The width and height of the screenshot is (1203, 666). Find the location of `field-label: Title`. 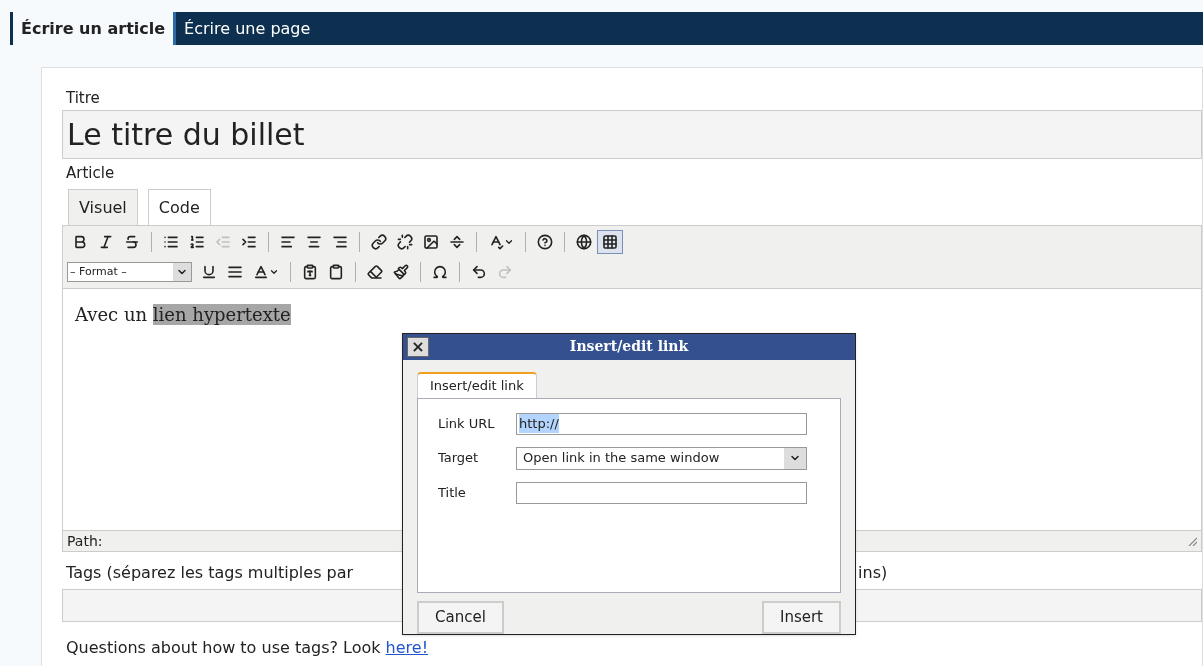

field-label: Title is located at coordinates (452, 492).